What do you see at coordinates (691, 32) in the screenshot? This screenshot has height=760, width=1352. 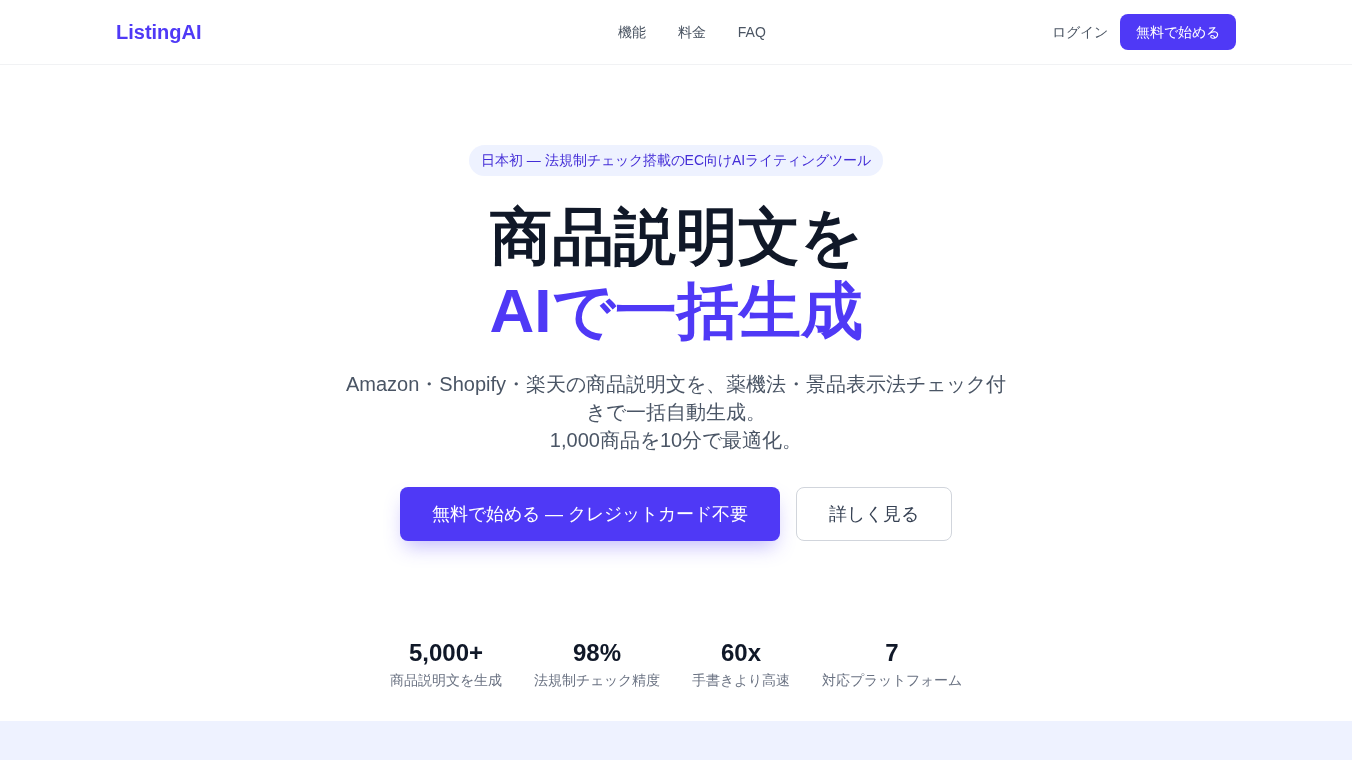 I see `nav-link: 料金` at bounding box center [691, 32].